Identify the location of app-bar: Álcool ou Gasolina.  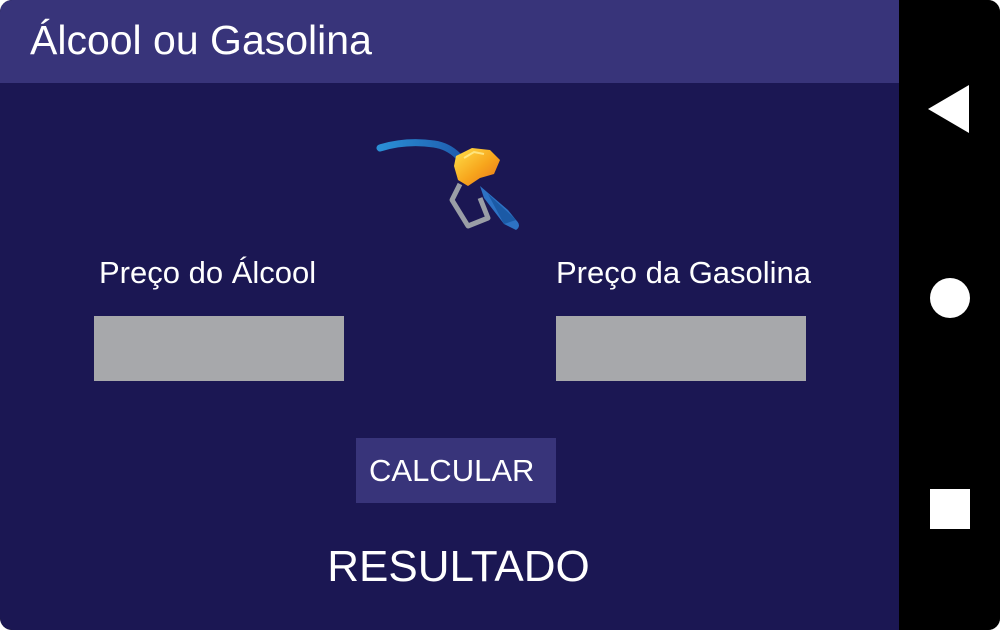
(449, 41).